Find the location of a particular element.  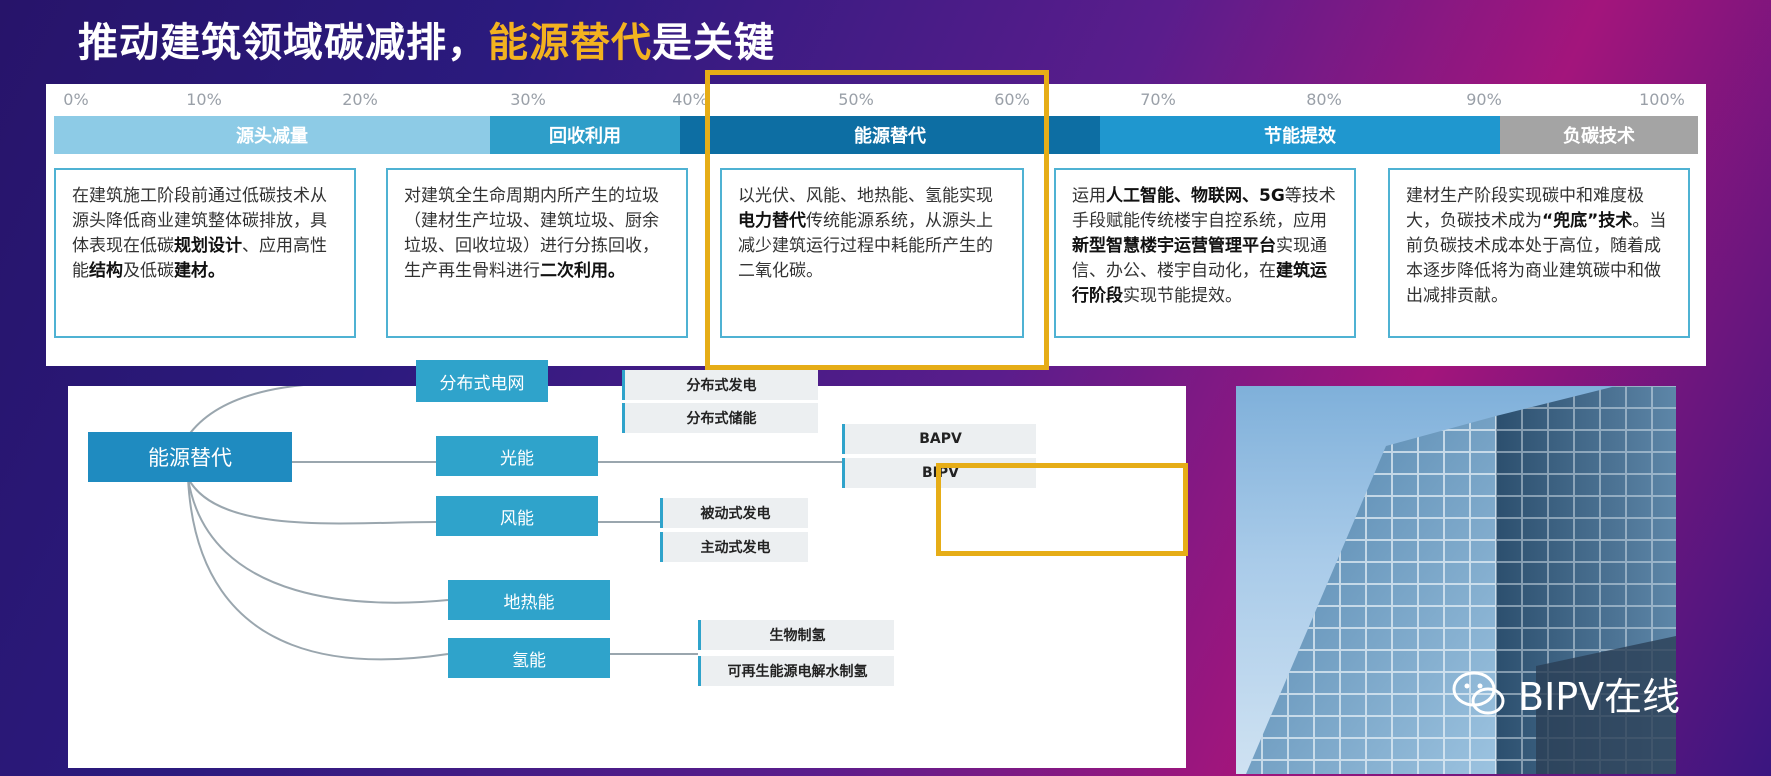

leaf-bio-hydrogen: 生物制氢 is located at coordinates (796, 635).